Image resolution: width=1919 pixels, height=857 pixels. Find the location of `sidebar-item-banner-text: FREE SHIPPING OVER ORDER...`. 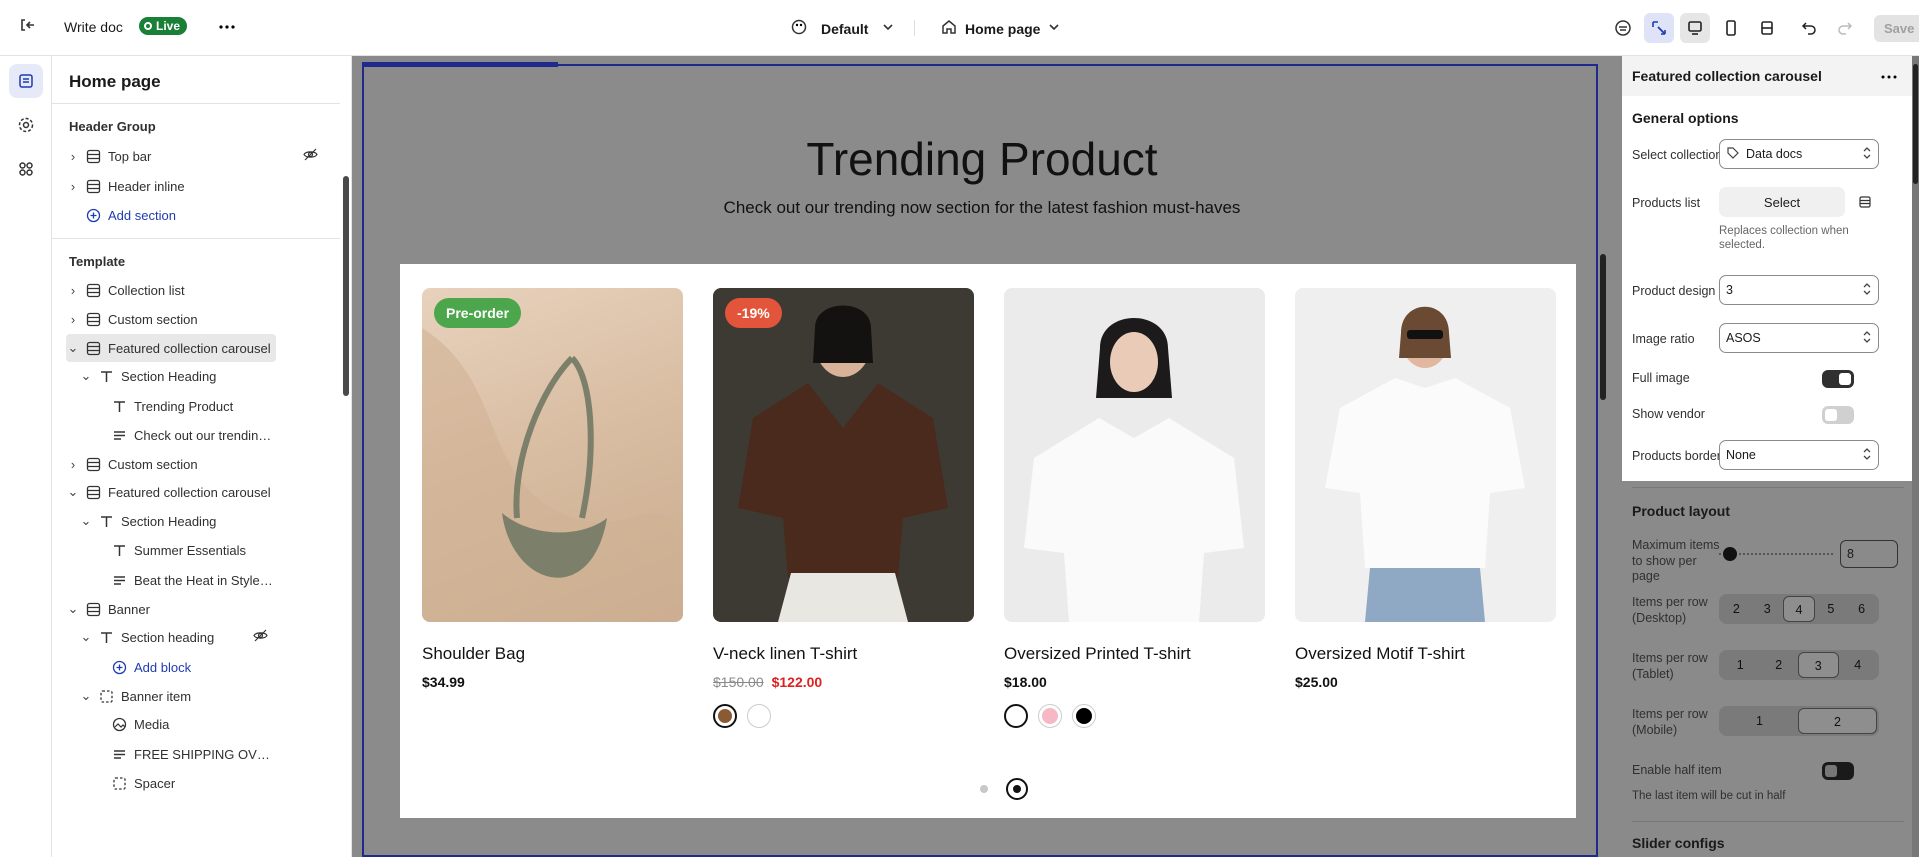

sidebar-item-banner-text: FREE SHIPPING OVER ORDER... is located at coordinates (184, 754).